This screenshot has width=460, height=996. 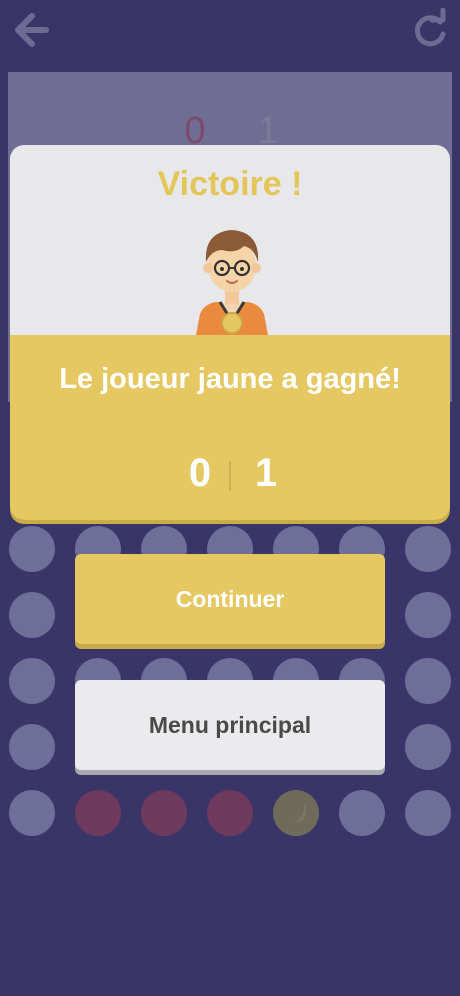 I want to click on restart-icon, so click(x=430, y=27).